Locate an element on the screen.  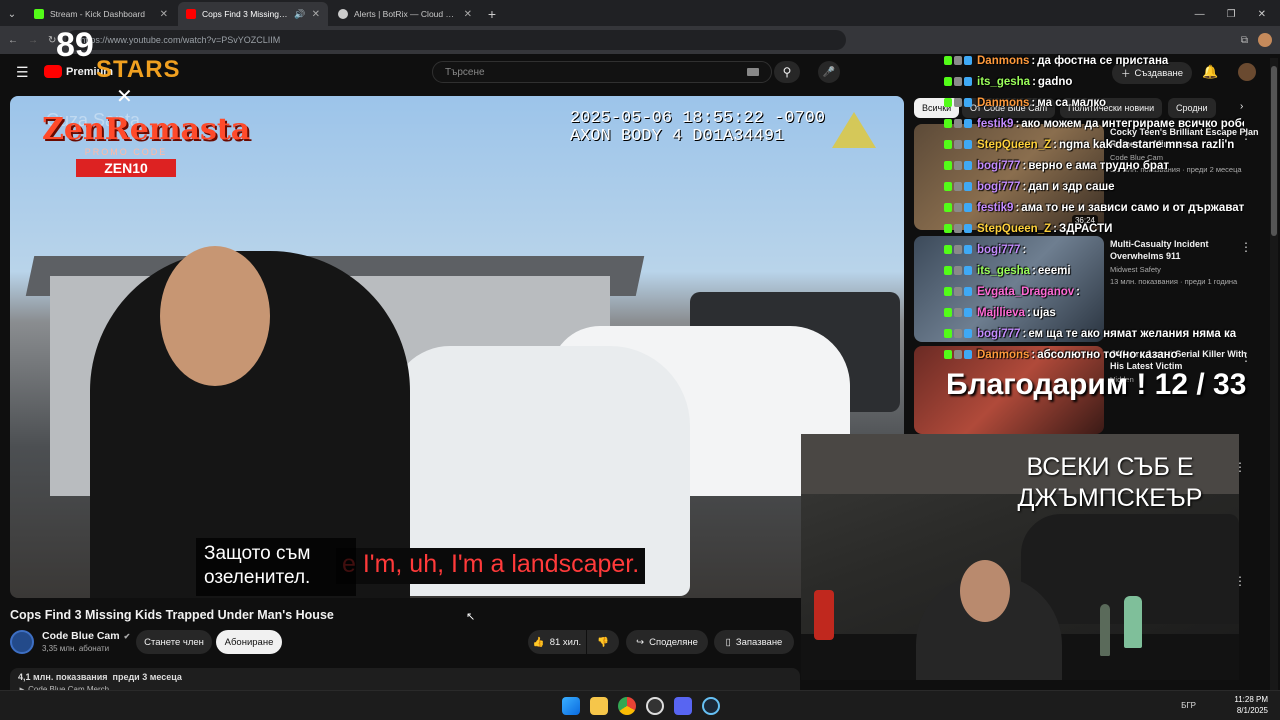
thumbs-up-icon: 👍 is located at coordinates (538, 642).